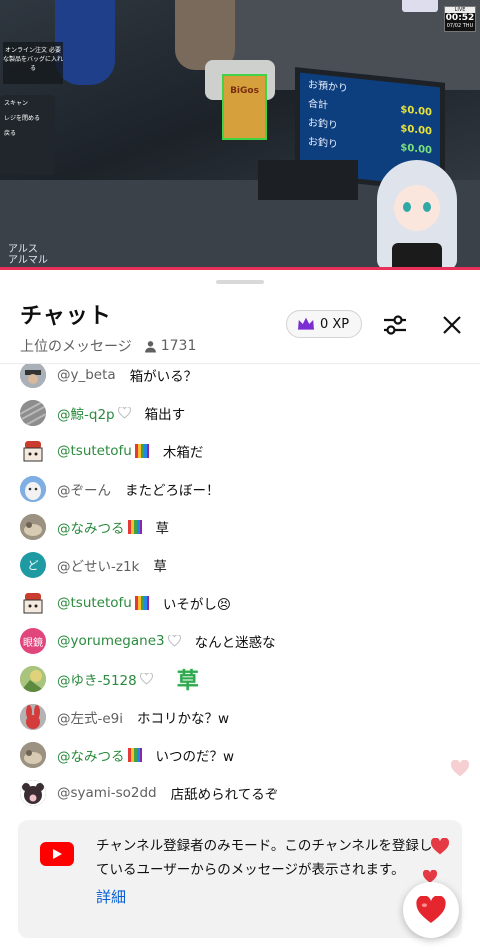 The image size is (480, 950). Describe the element at coordinates (163, 377) in the screenshot. I see `message-text: 箱がいる？` at that location.